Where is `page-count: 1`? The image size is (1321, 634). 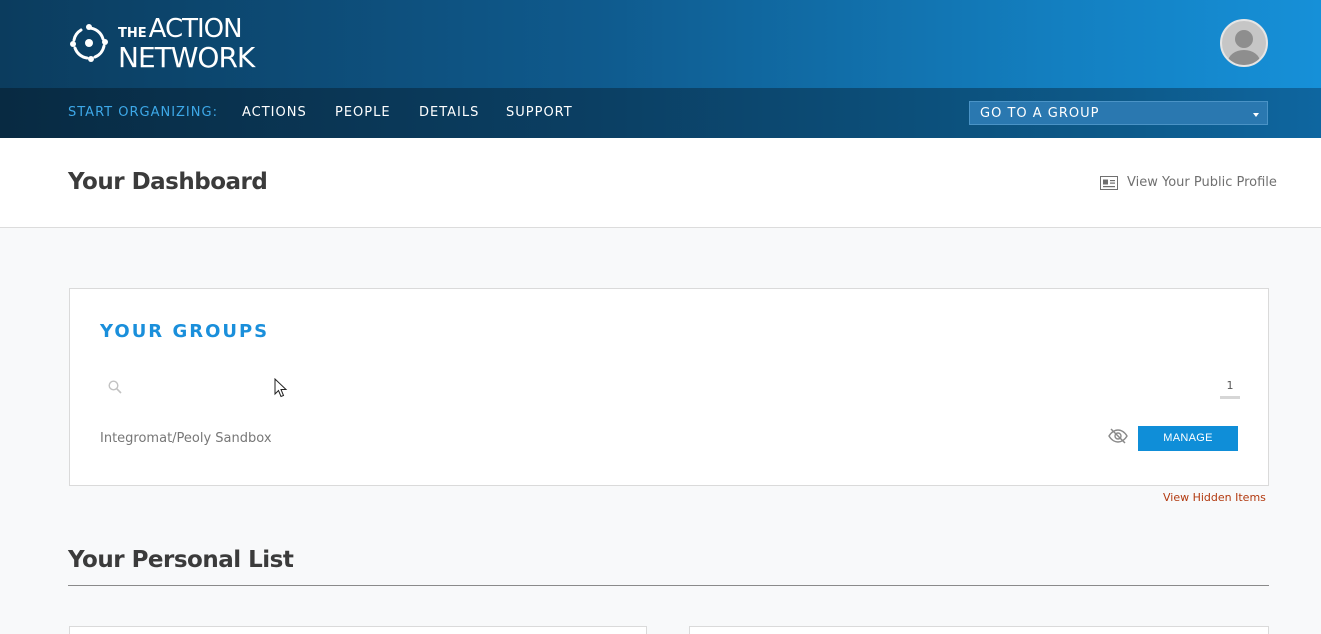
page-count: 1 is located at coordinates (1230, 389).